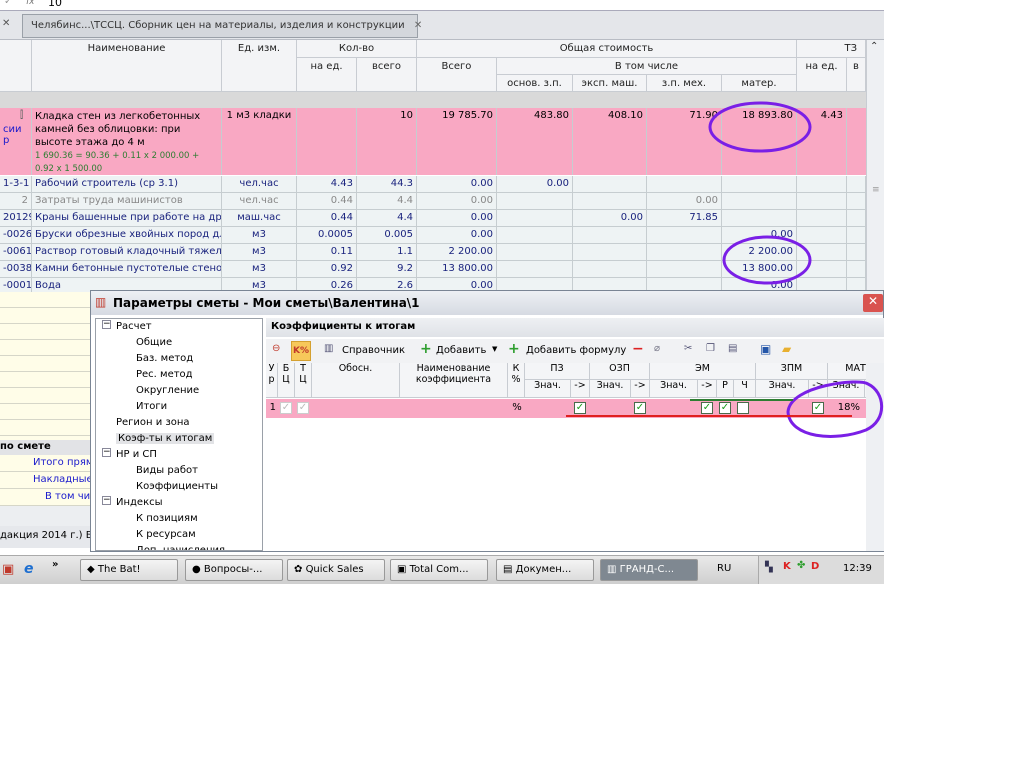  I want to click on d-icon: D, so click(815, 566).